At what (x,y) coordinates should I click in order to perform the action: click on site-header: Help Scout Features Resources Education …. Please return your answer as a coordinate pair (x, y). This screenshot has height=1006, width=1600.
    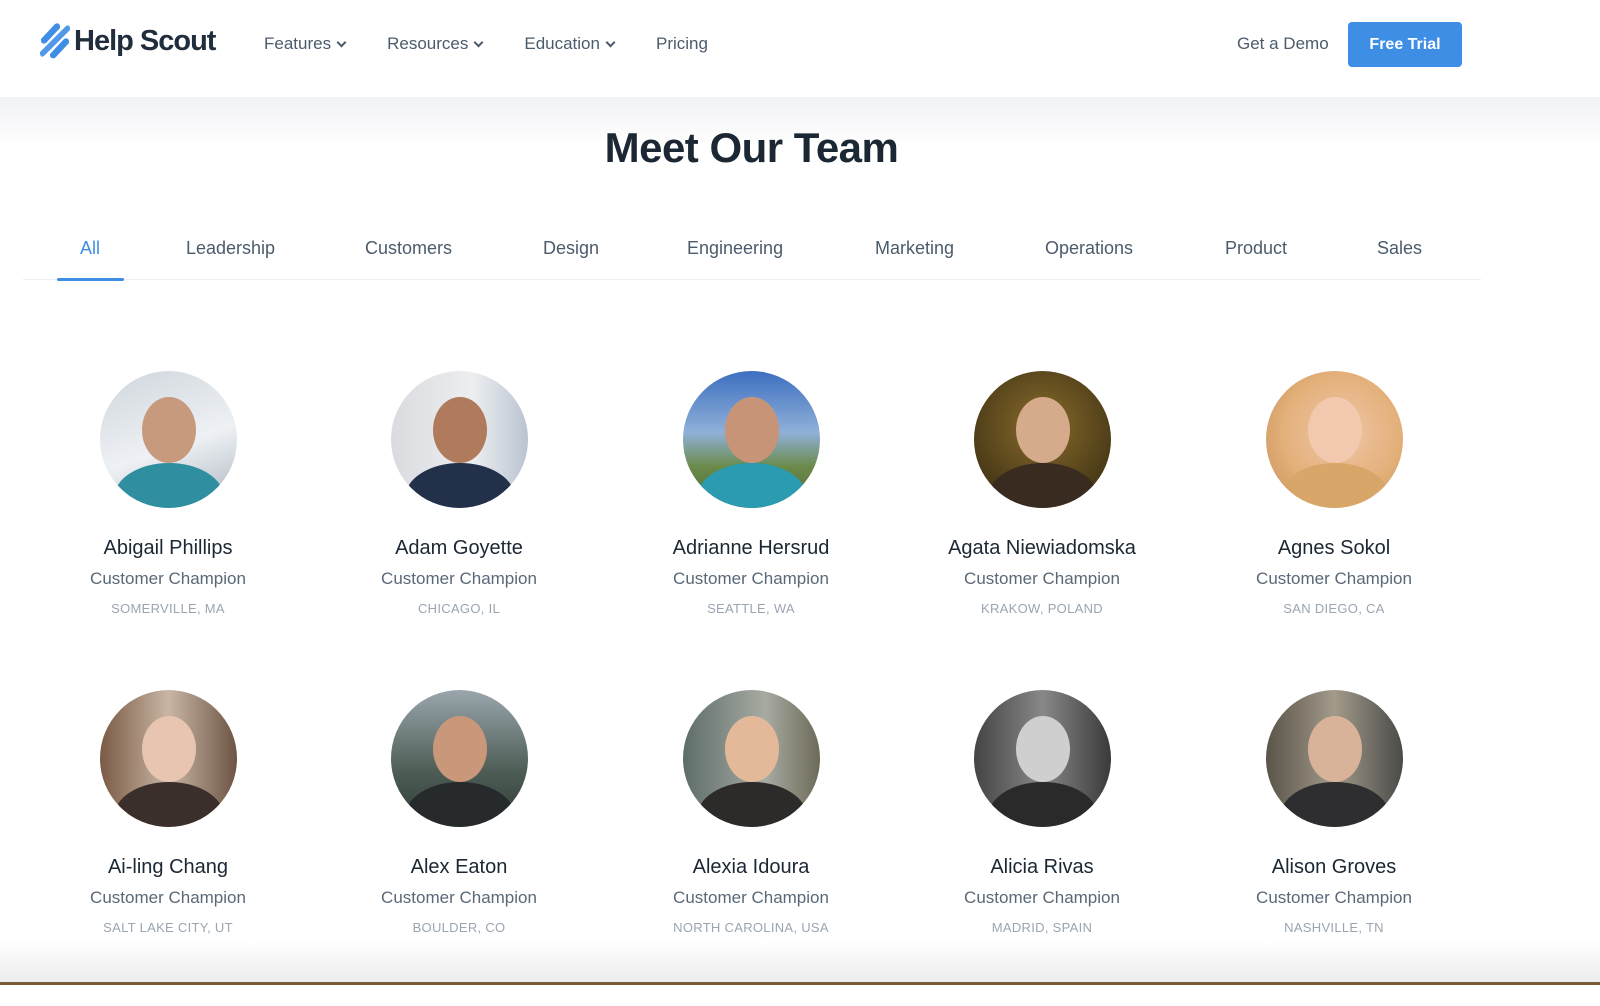
    Looking at the image, I should click on (800, 48).